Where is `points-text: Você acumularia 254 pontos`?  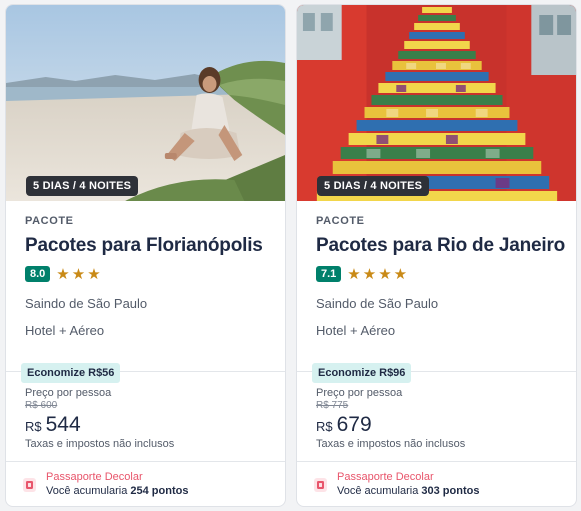
points-text: Você acumularia 254 pontos is located at coordinates (117, 492).